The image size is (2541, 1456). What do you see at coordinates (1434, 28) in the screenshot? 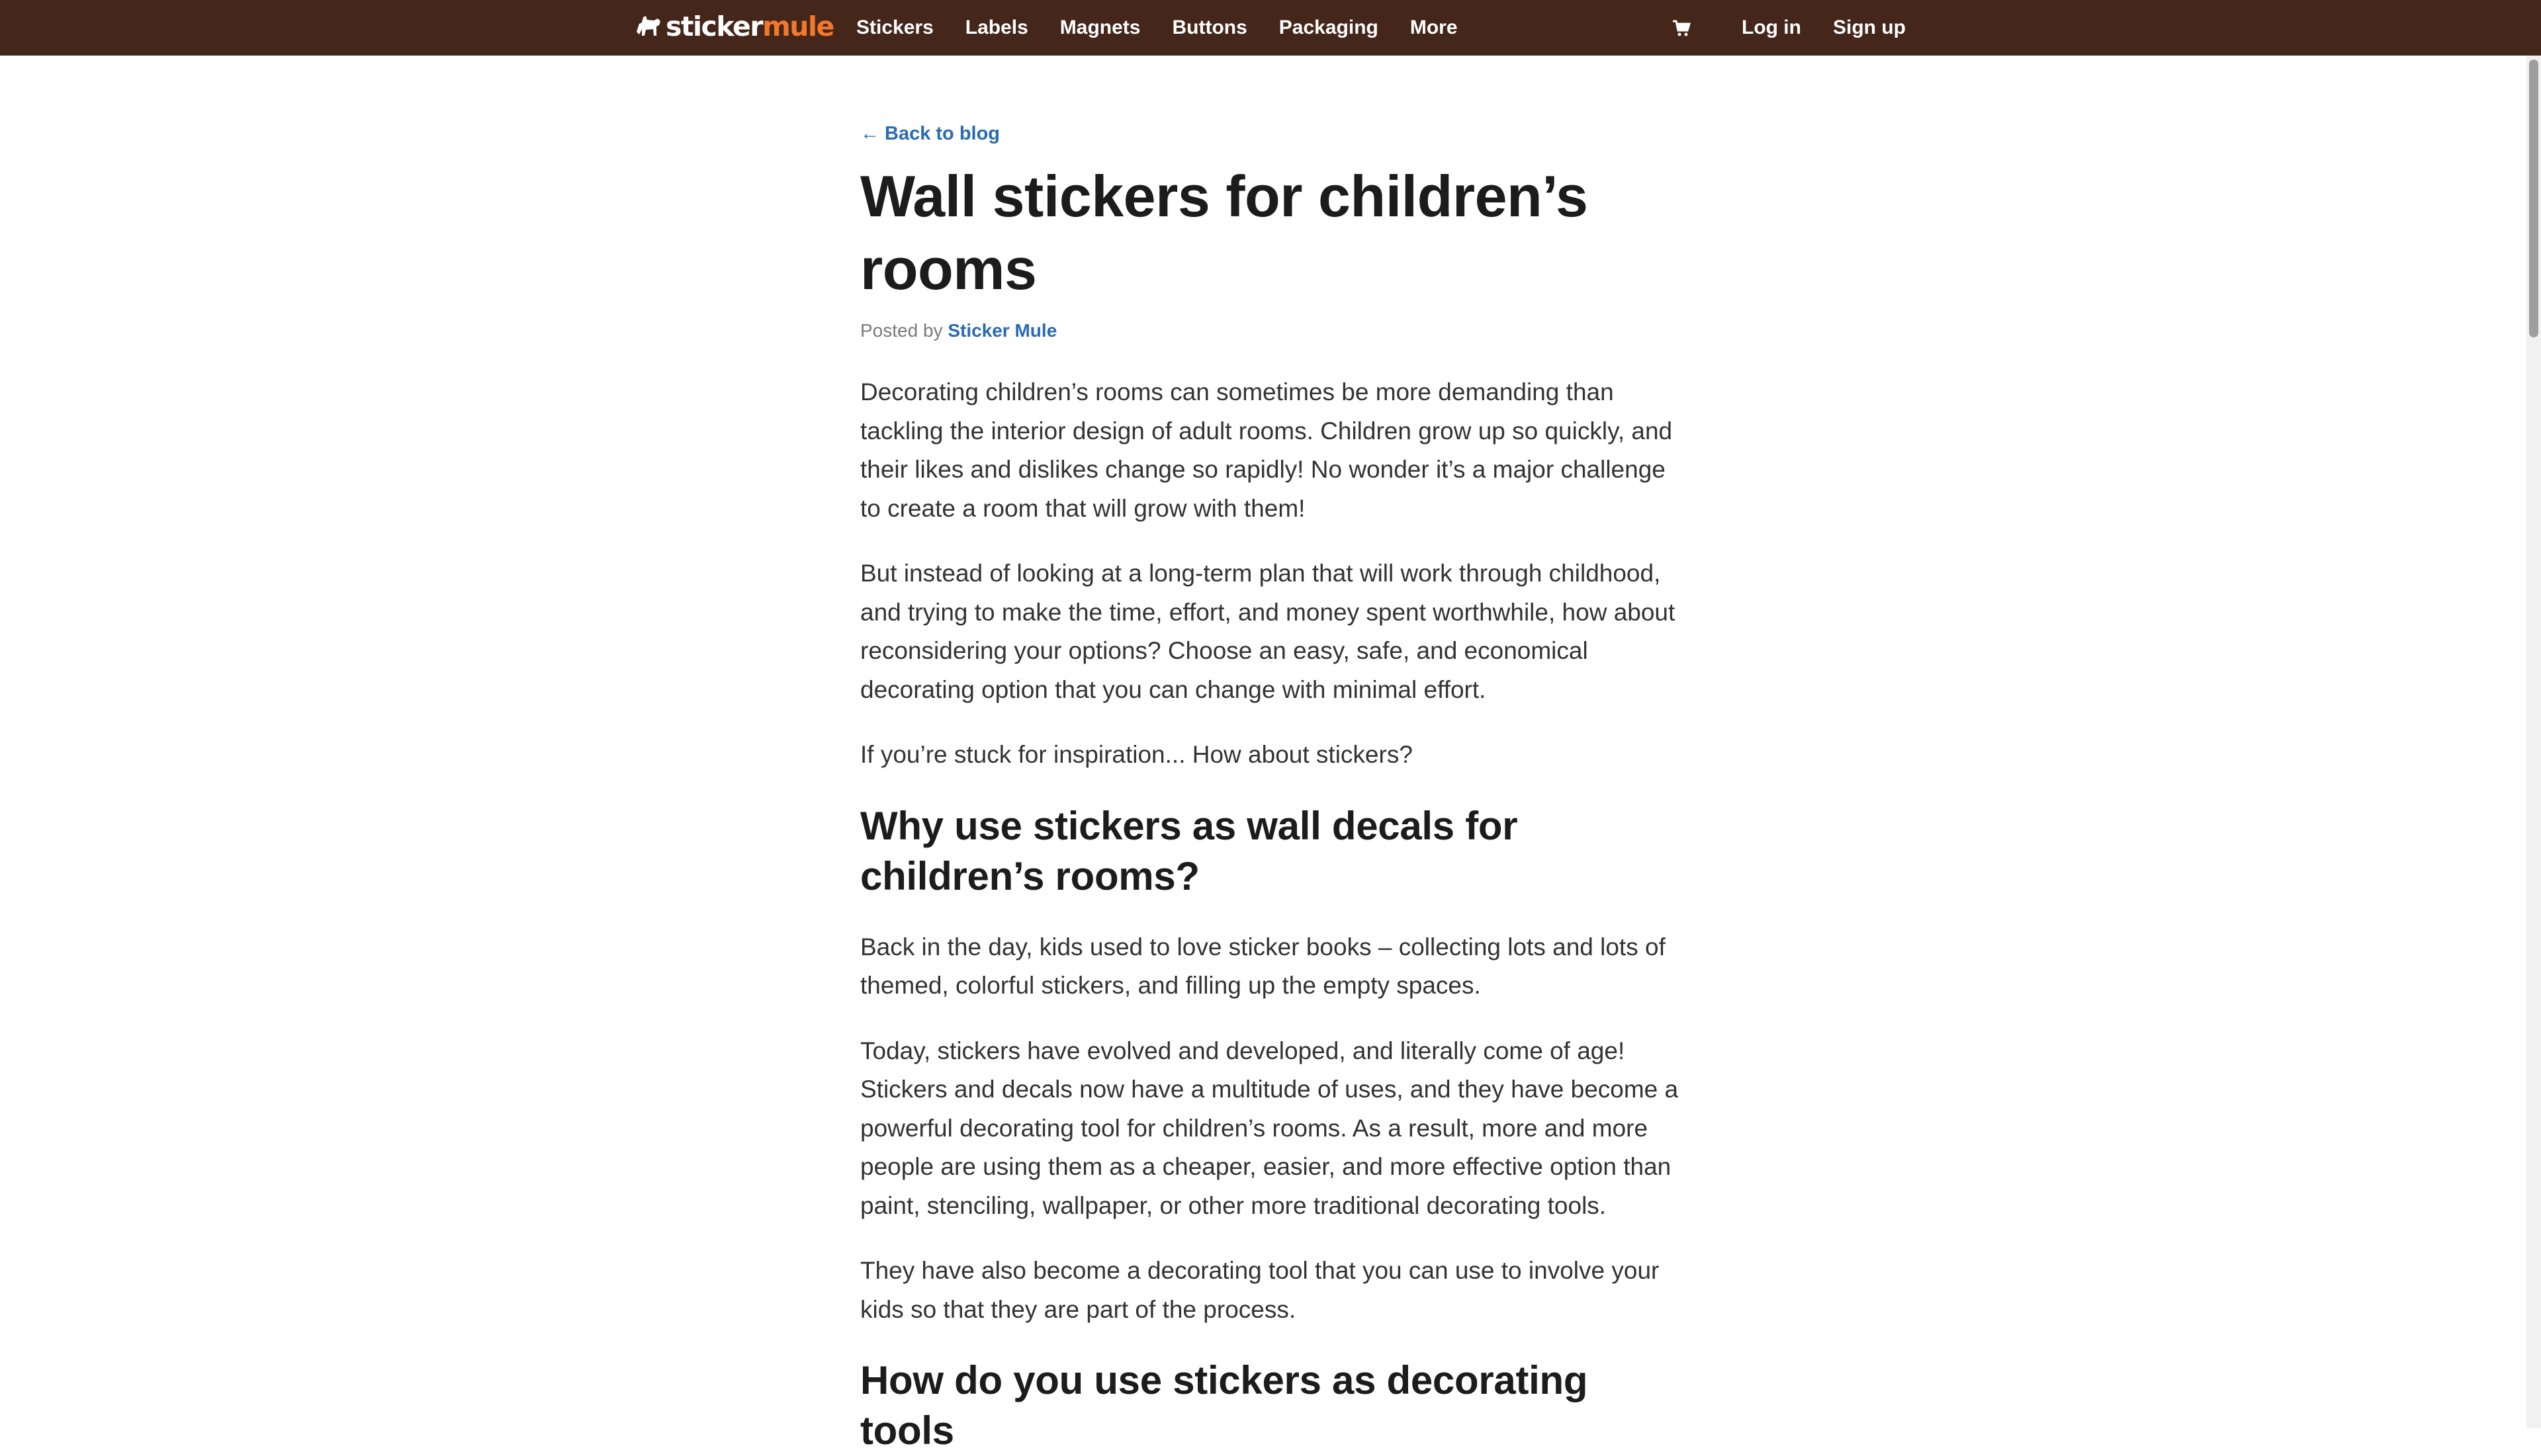
I see `nav-more: More` at bounding box center [1434, 28].